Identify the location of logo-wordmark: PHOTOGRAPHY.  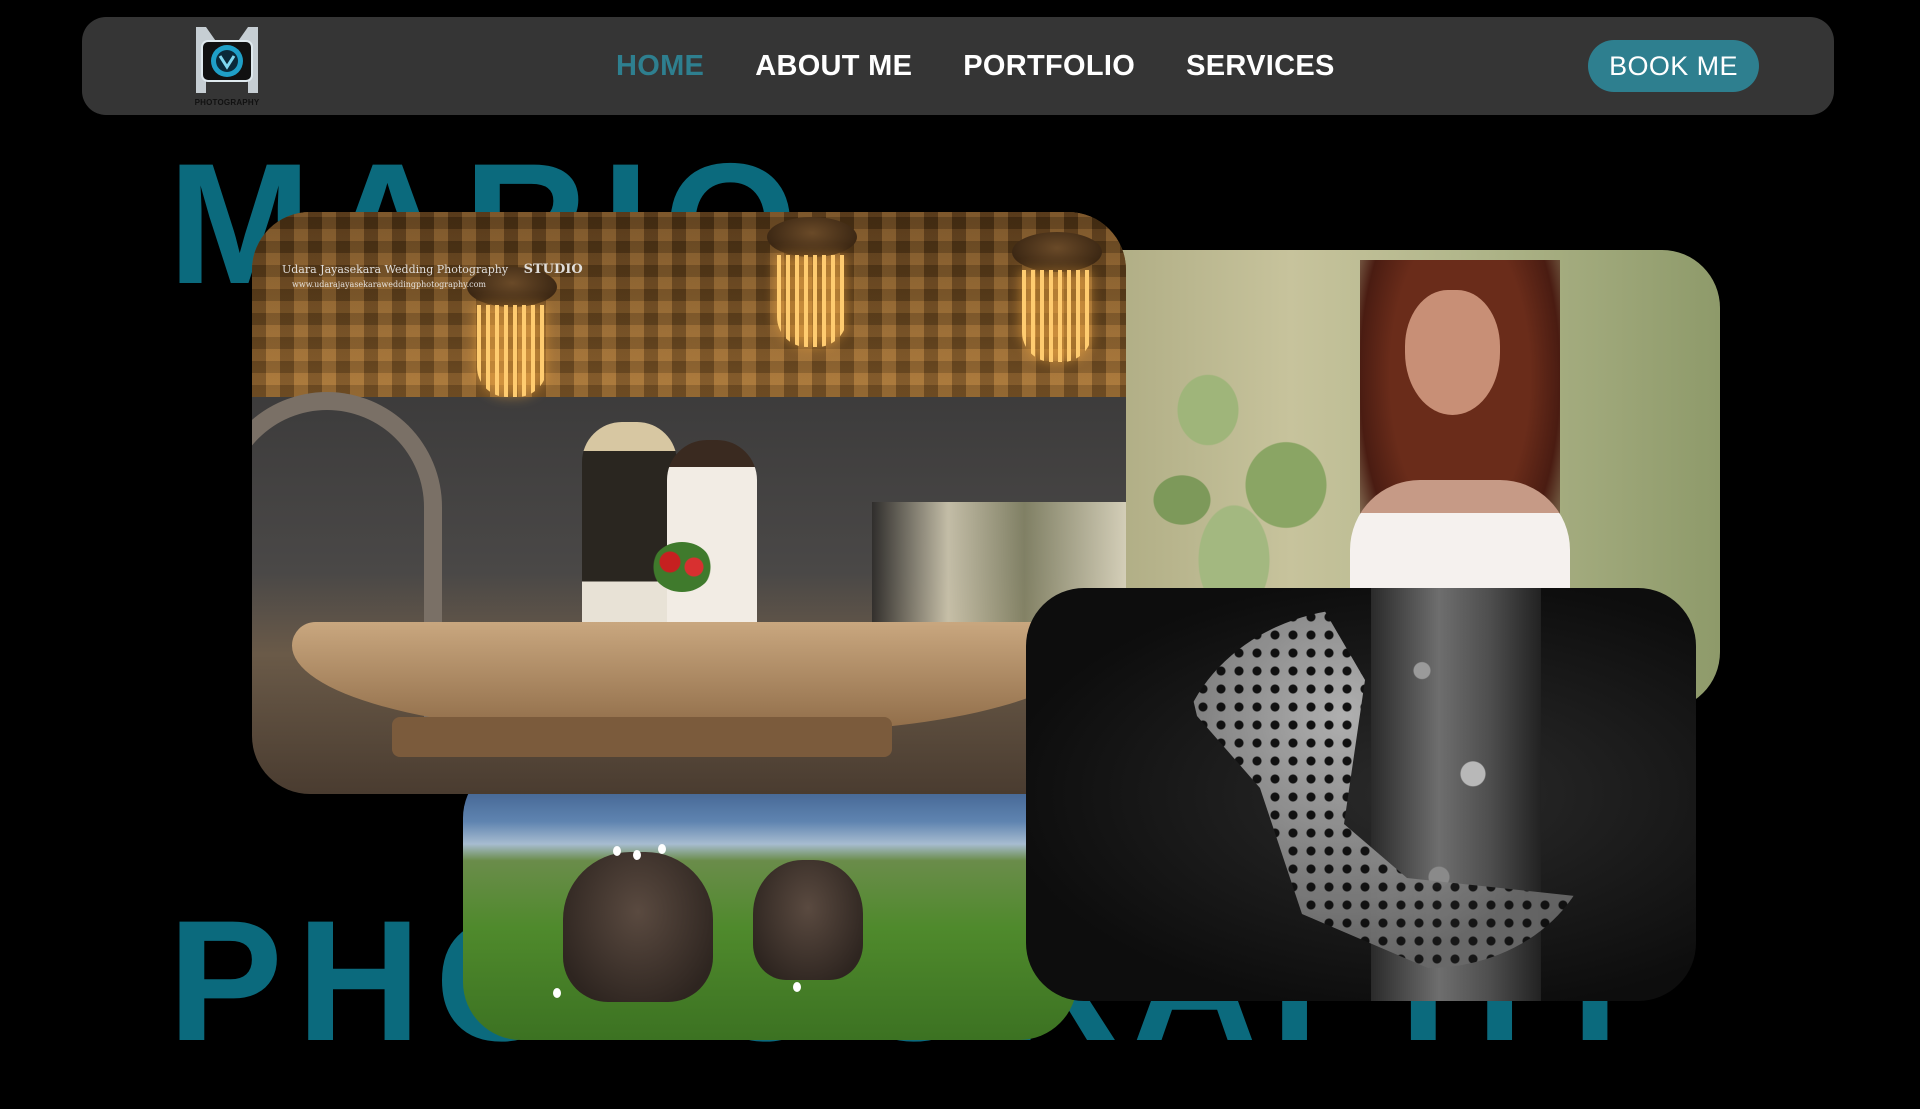
(227, 102).